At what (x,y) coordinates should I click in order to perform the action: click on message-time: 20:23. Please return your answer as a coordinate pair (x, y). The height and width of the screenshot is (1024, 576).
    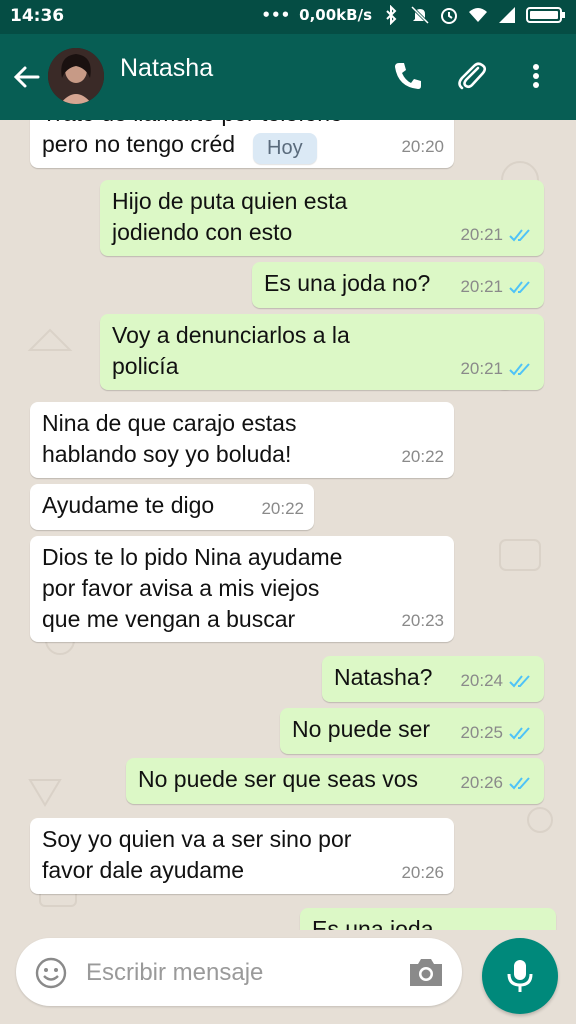
    Looking at the image, I should click on (422, 620).